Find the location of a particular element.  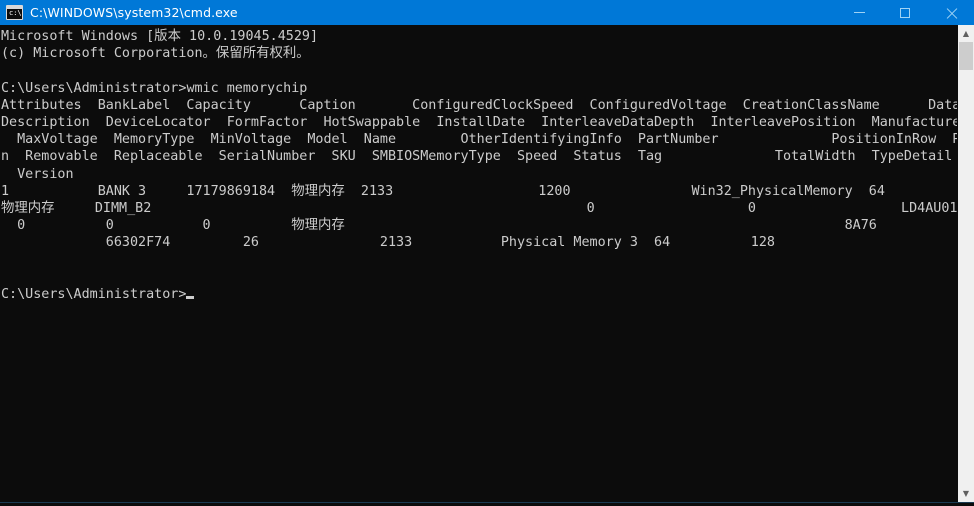

banner-line-1: Microsoft Windows [版本 10.0.19045.4529] is located at coordinates (160, 36).